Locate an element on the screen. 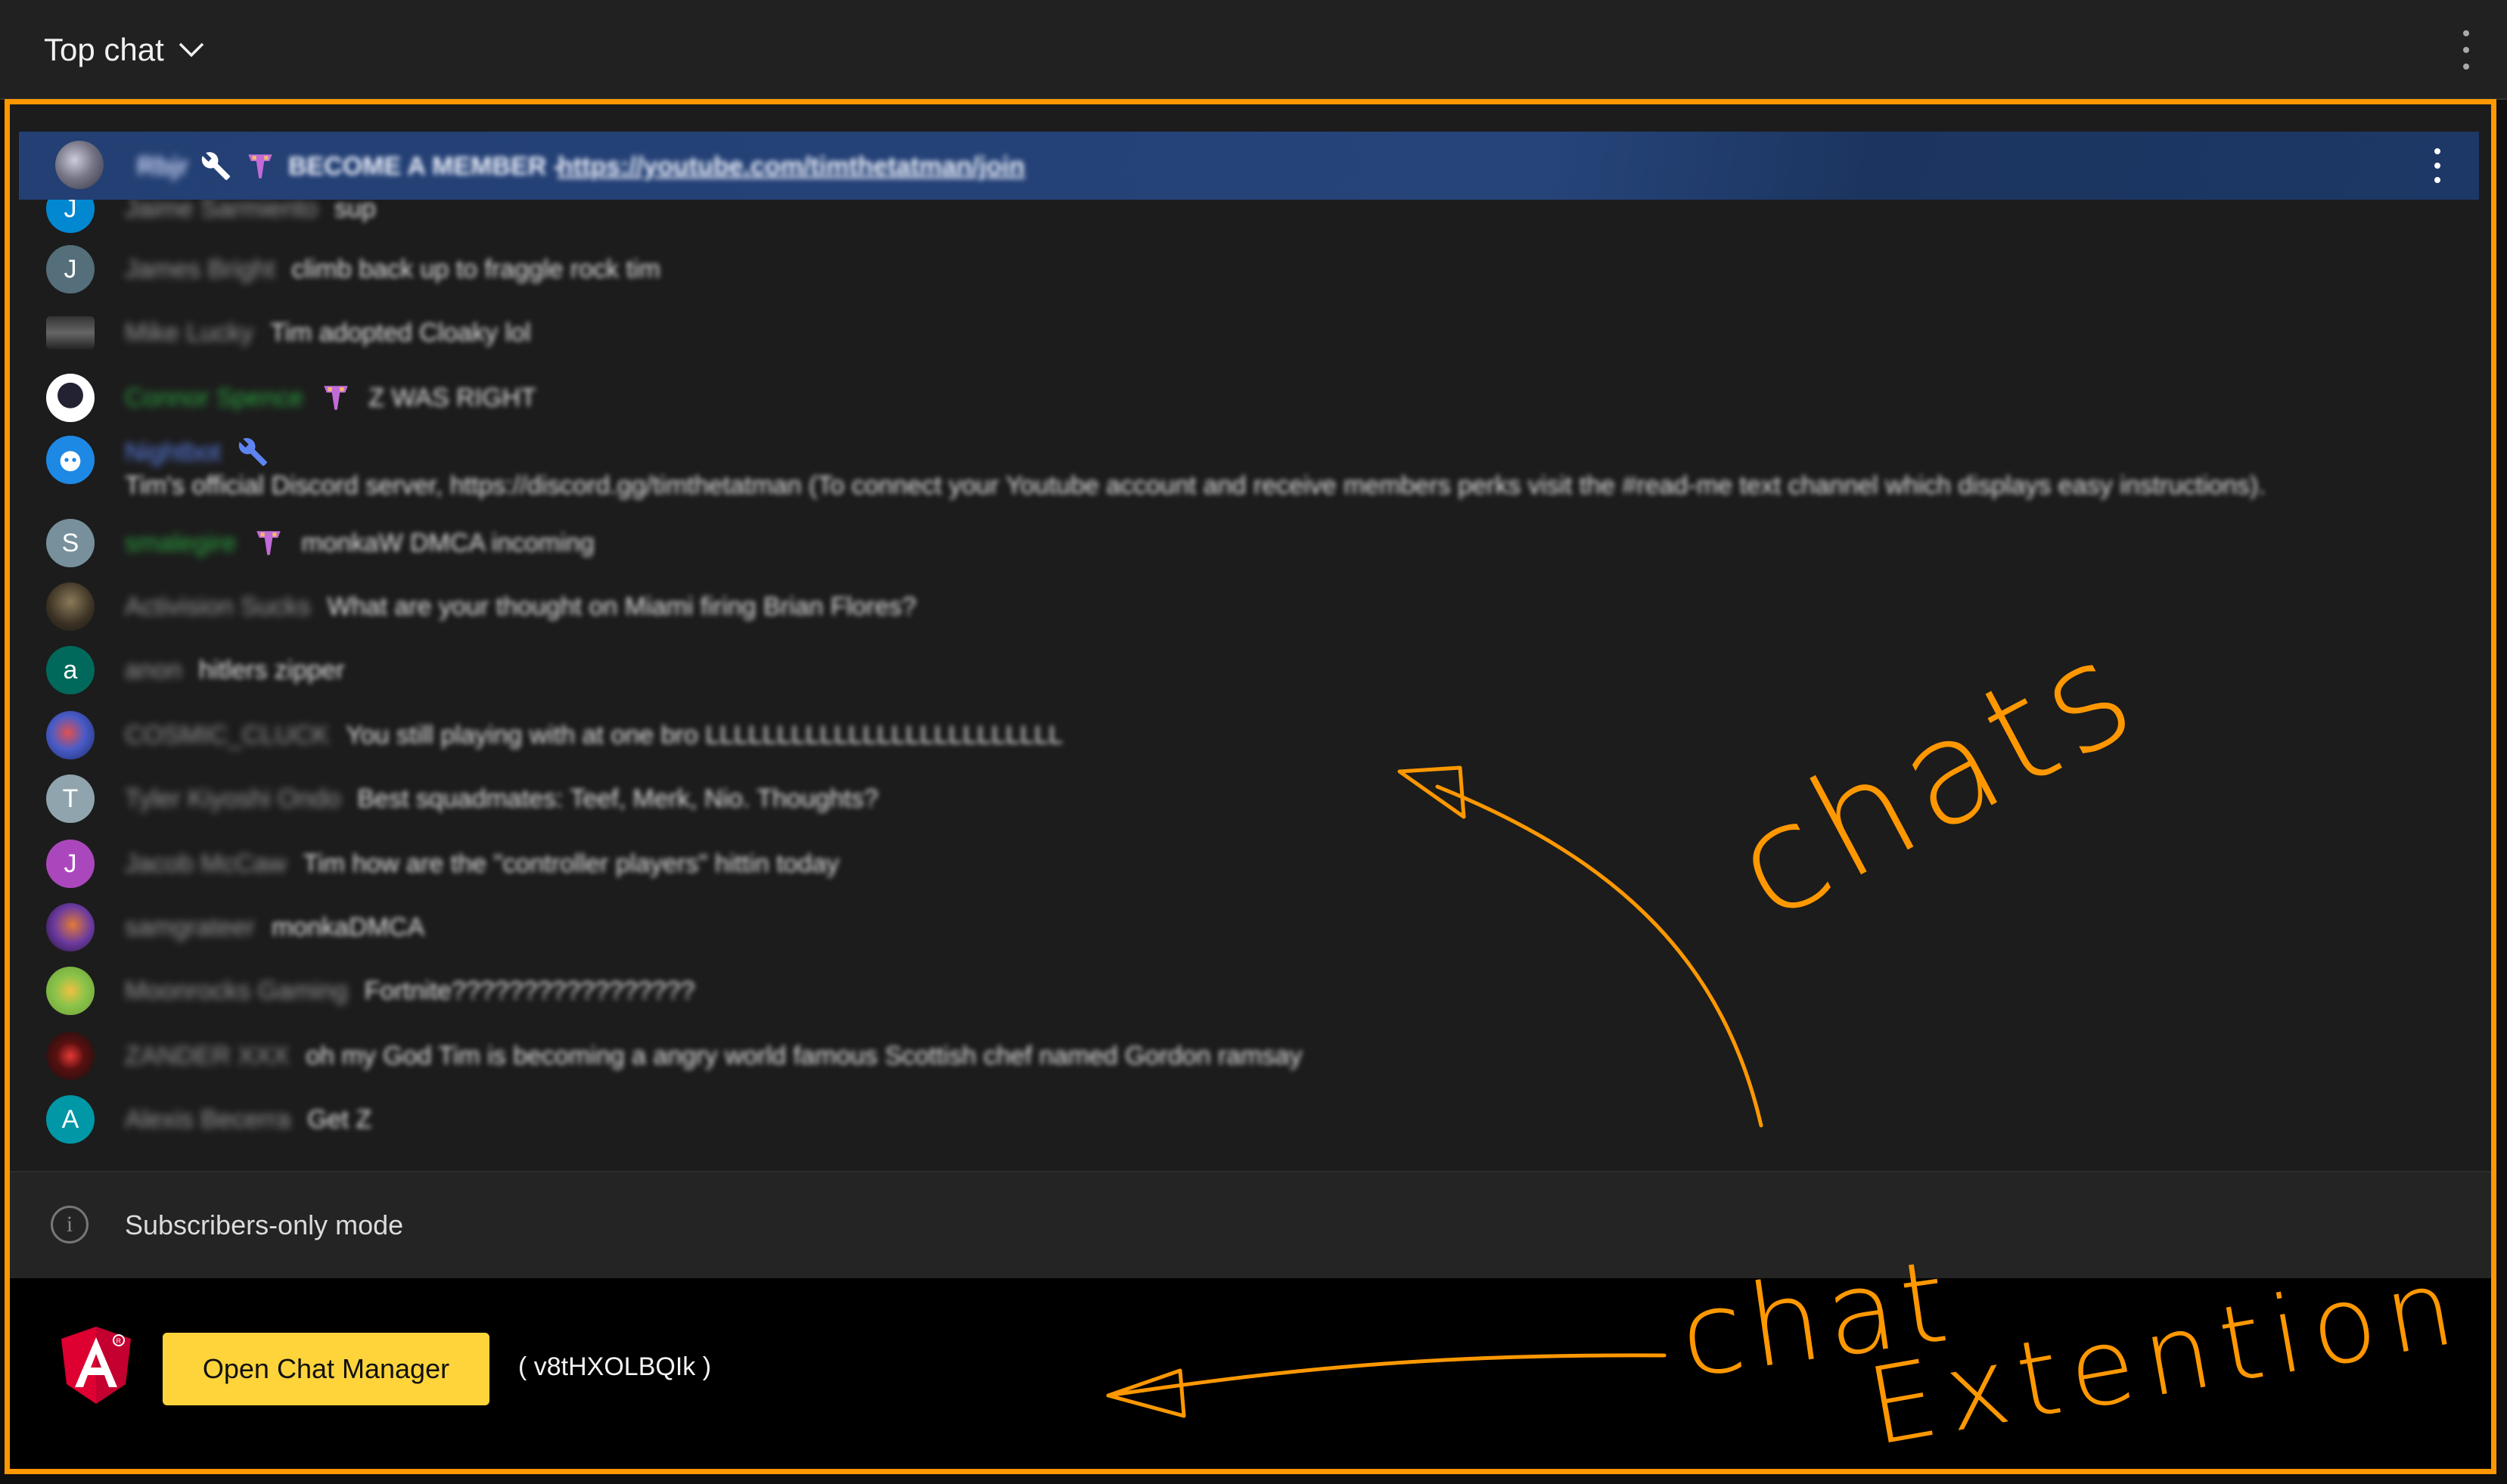  chevron-down-icon is located at coordinates (191, 49).